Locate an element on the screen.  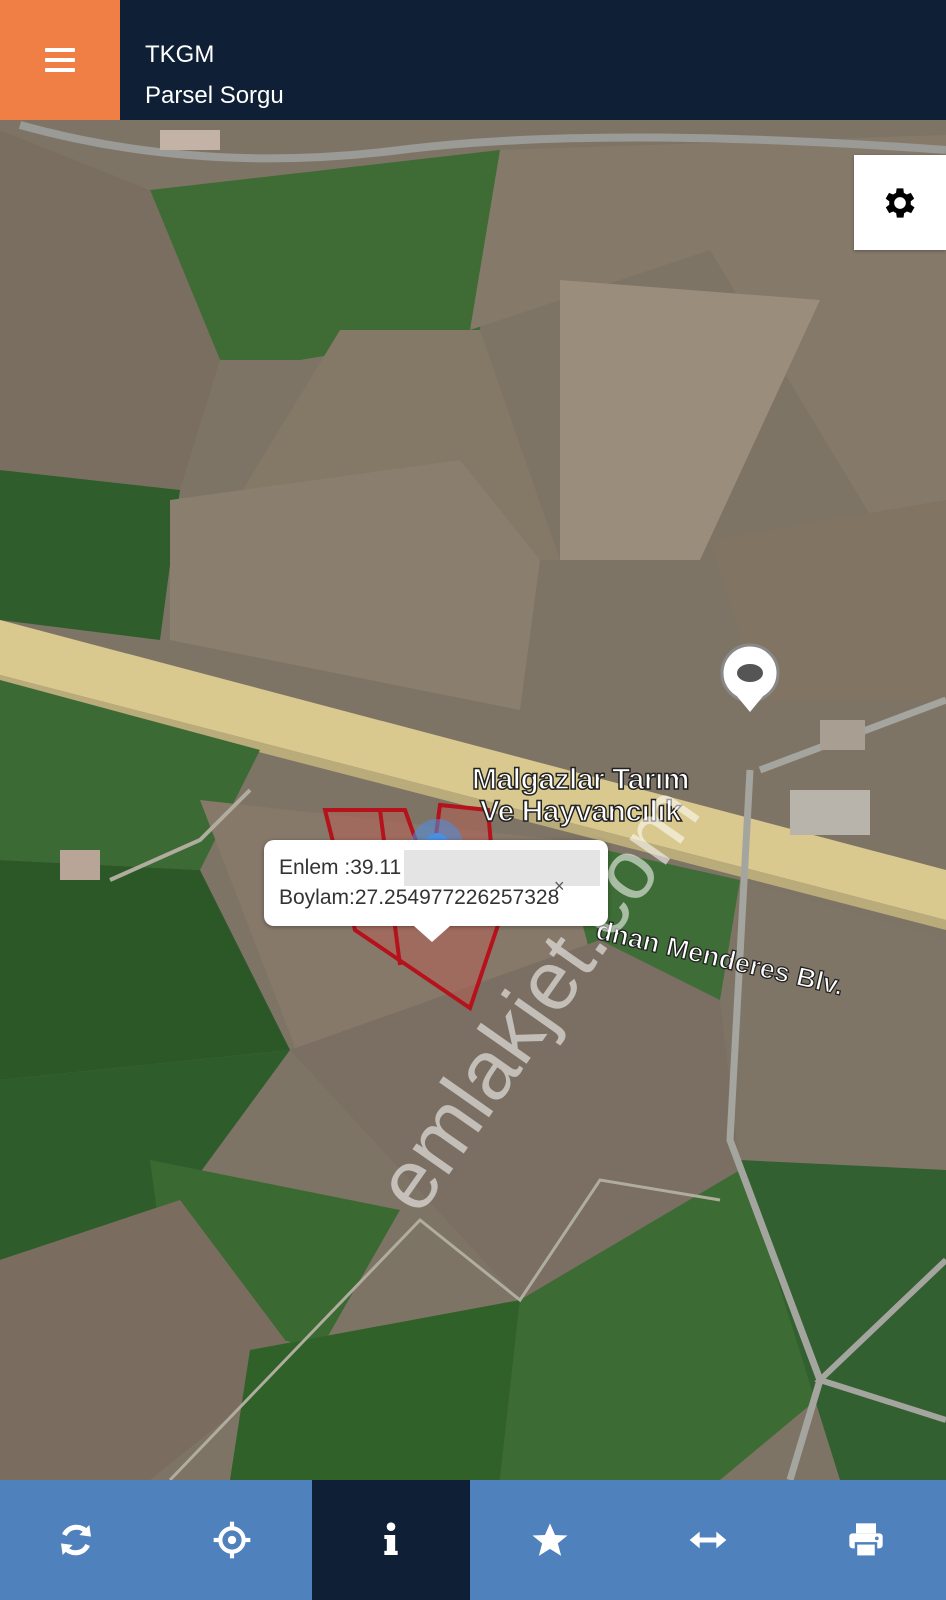
print-button is located at coordinates (865, 1540).